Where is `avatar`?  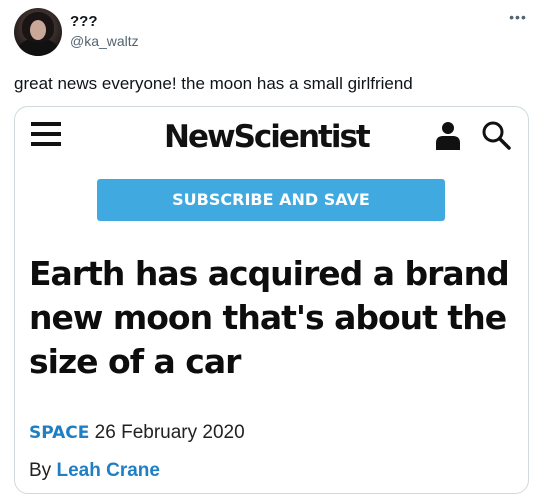
avatar is located at coordinates (38, 32).